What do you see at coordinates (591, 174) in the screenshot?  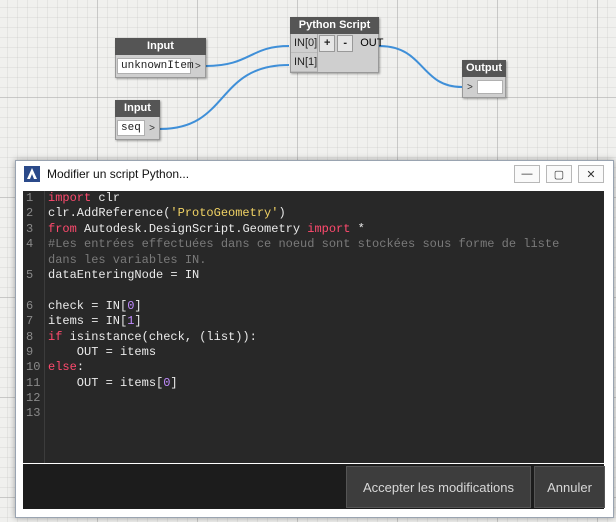 I see `close-button: ✕` at bounding box center [591, 174].